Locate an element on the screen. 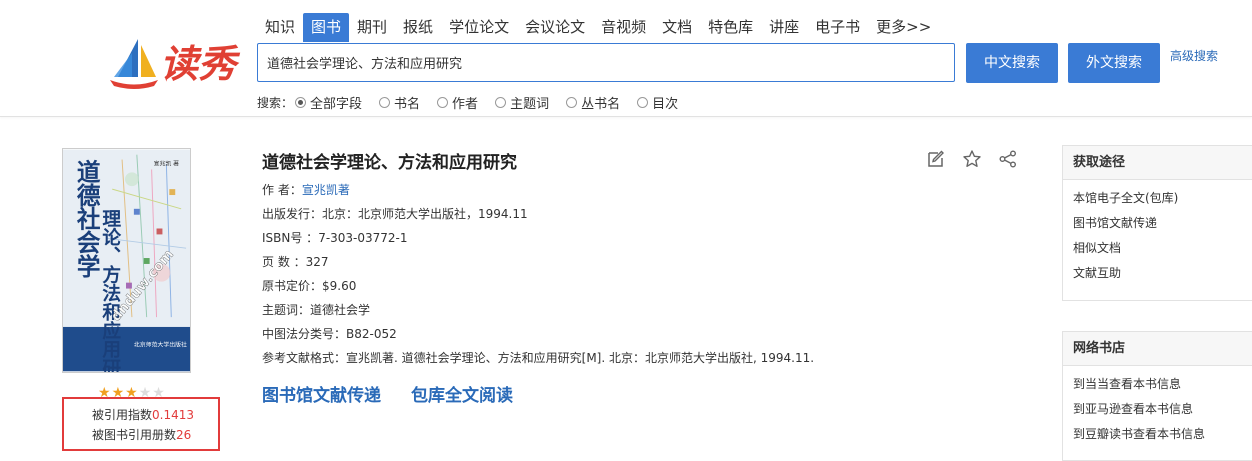 This screenshot has width=1252, height=461. search-field-label: 目次 is located at coordinates (665, 104).